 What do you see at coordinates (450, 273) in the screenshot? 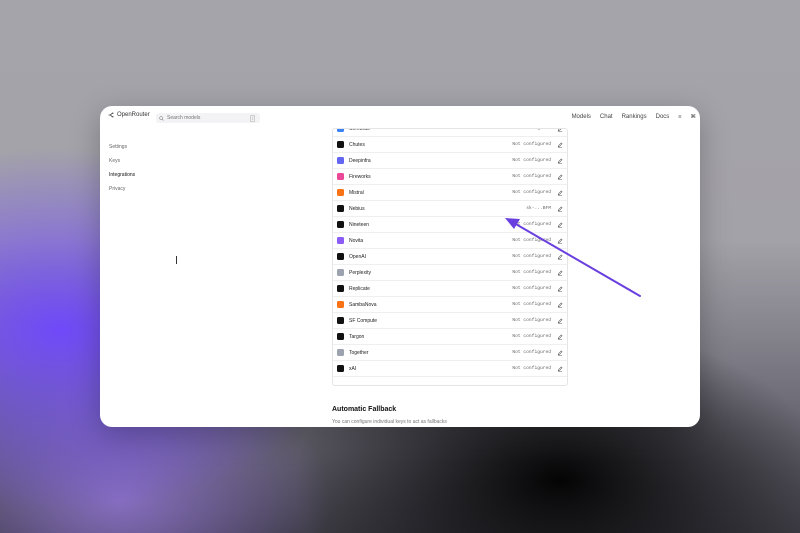
I see `provider-row: Perplexity Not configured` at bounding box center [450, 273].